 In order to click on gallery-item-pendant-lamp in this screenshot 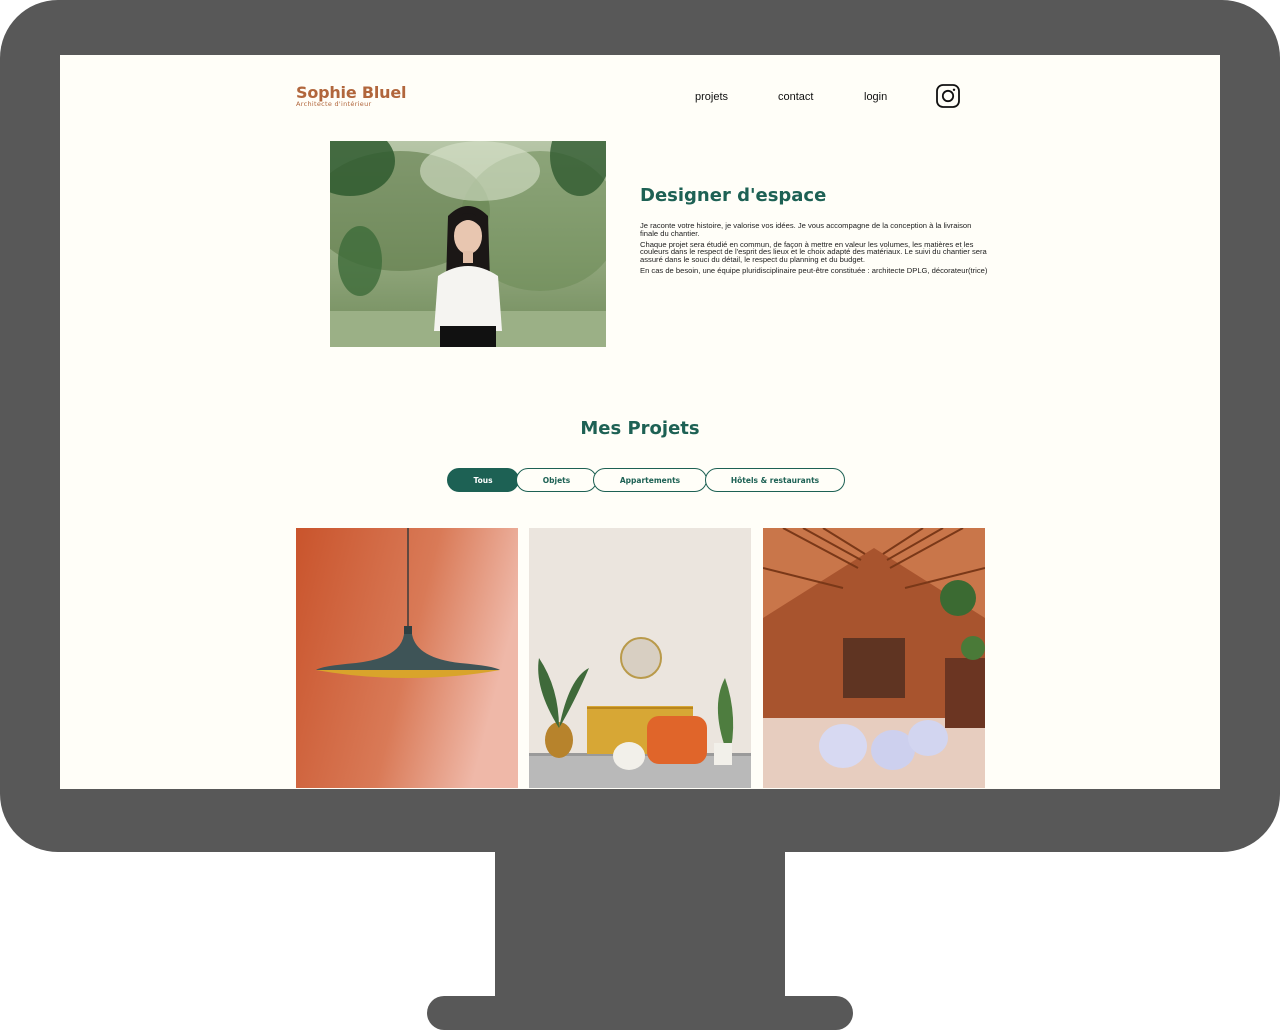, I will do `click(407, 658)`.